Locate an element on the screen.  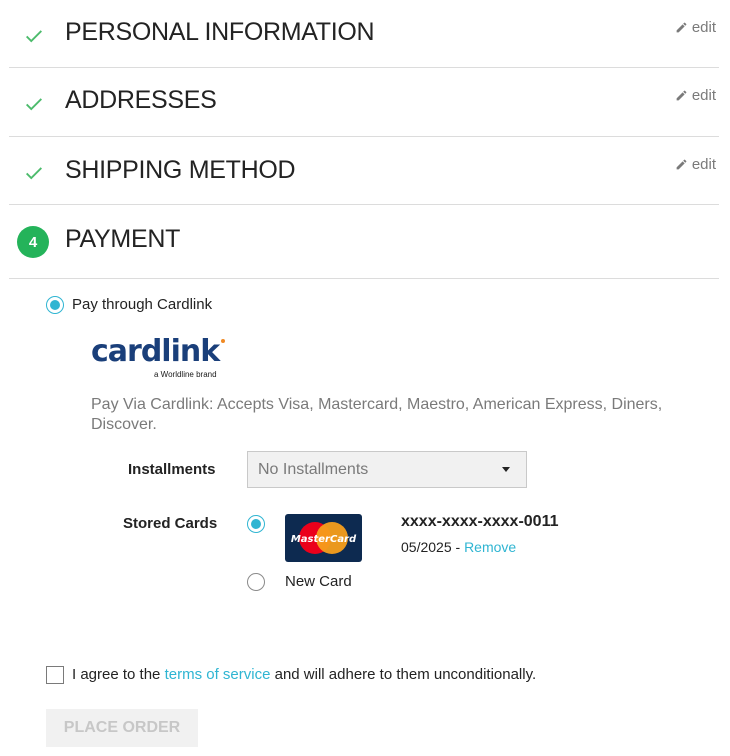
mastercard-logo: MasterCard is located at coordinates (323, 538).